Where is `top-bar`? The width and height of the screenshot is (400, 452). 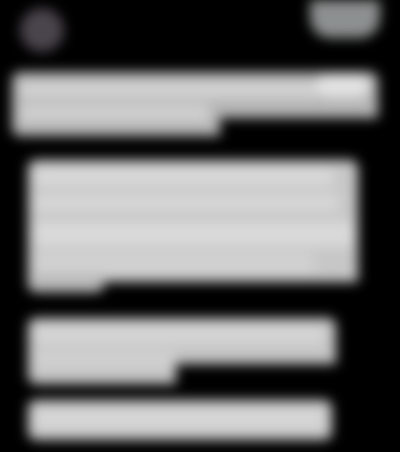
top-bar is located at coordinates (200, 29).